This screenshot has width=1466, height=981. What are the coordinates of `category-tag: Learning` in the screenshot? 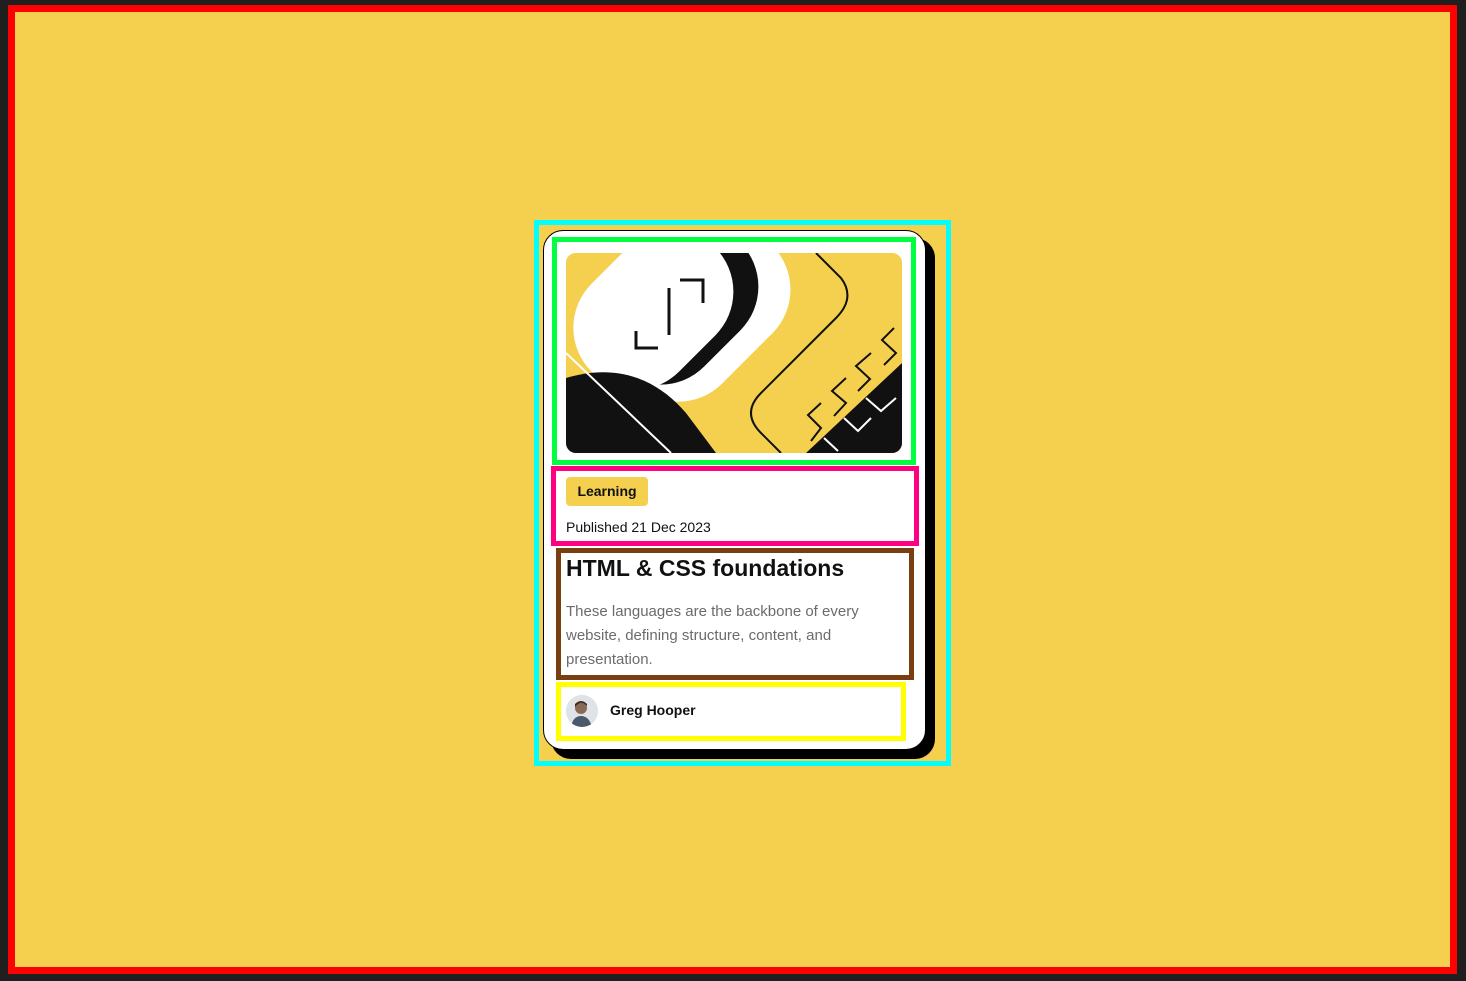 It's located at (607, 491).